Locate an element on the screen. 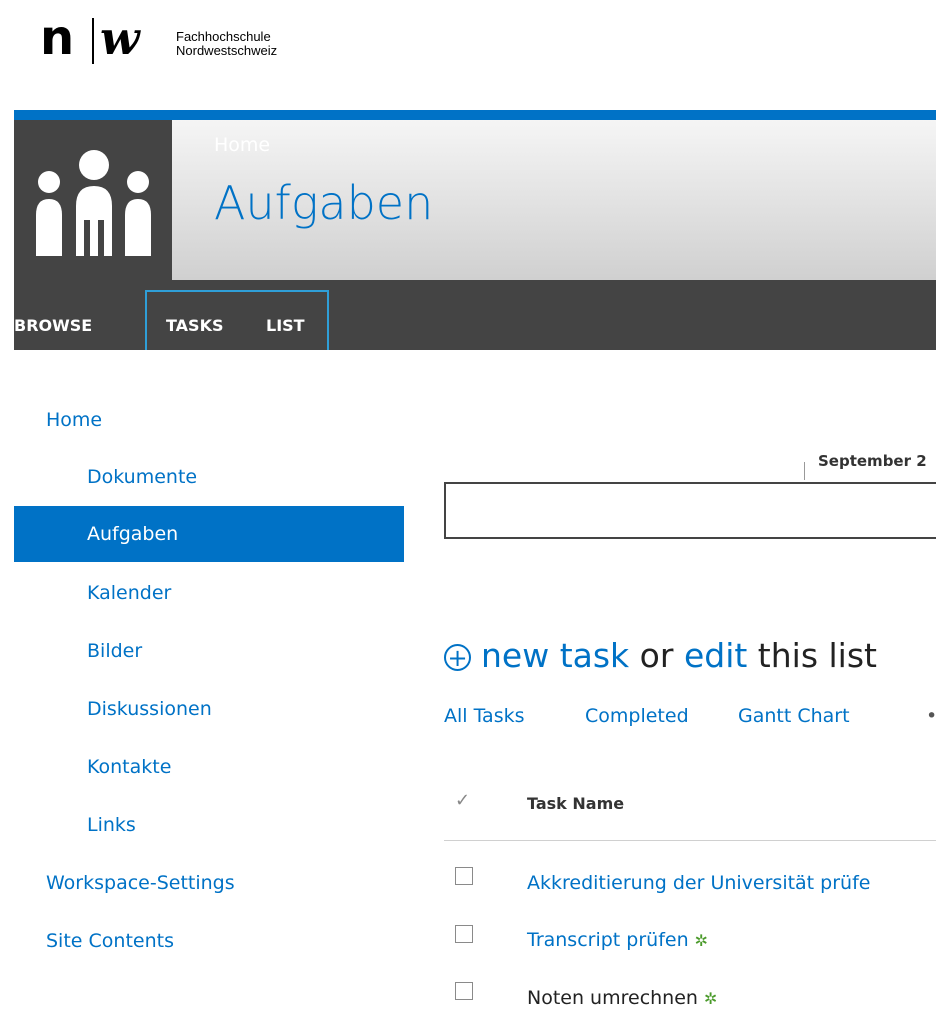 This screenshot has height=1031, width=936. this-list-text: this list is located at coordinates (817, 655).